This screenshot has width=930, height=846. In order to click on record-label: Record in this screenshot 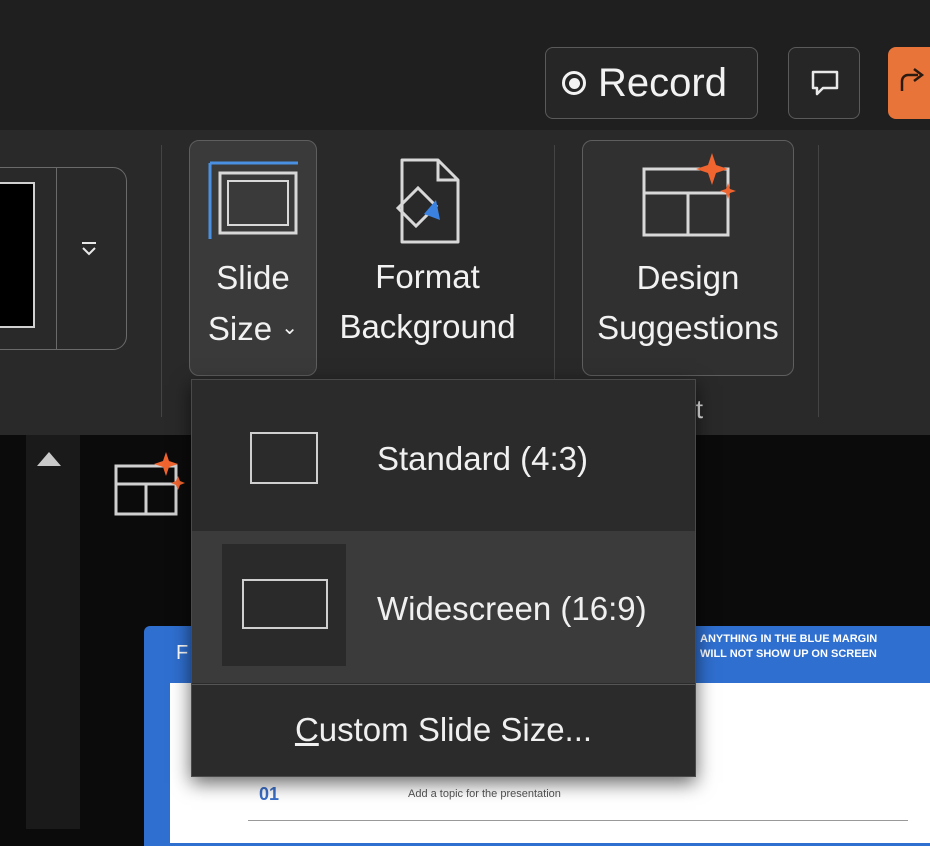, I will do `click(662, 82)`.